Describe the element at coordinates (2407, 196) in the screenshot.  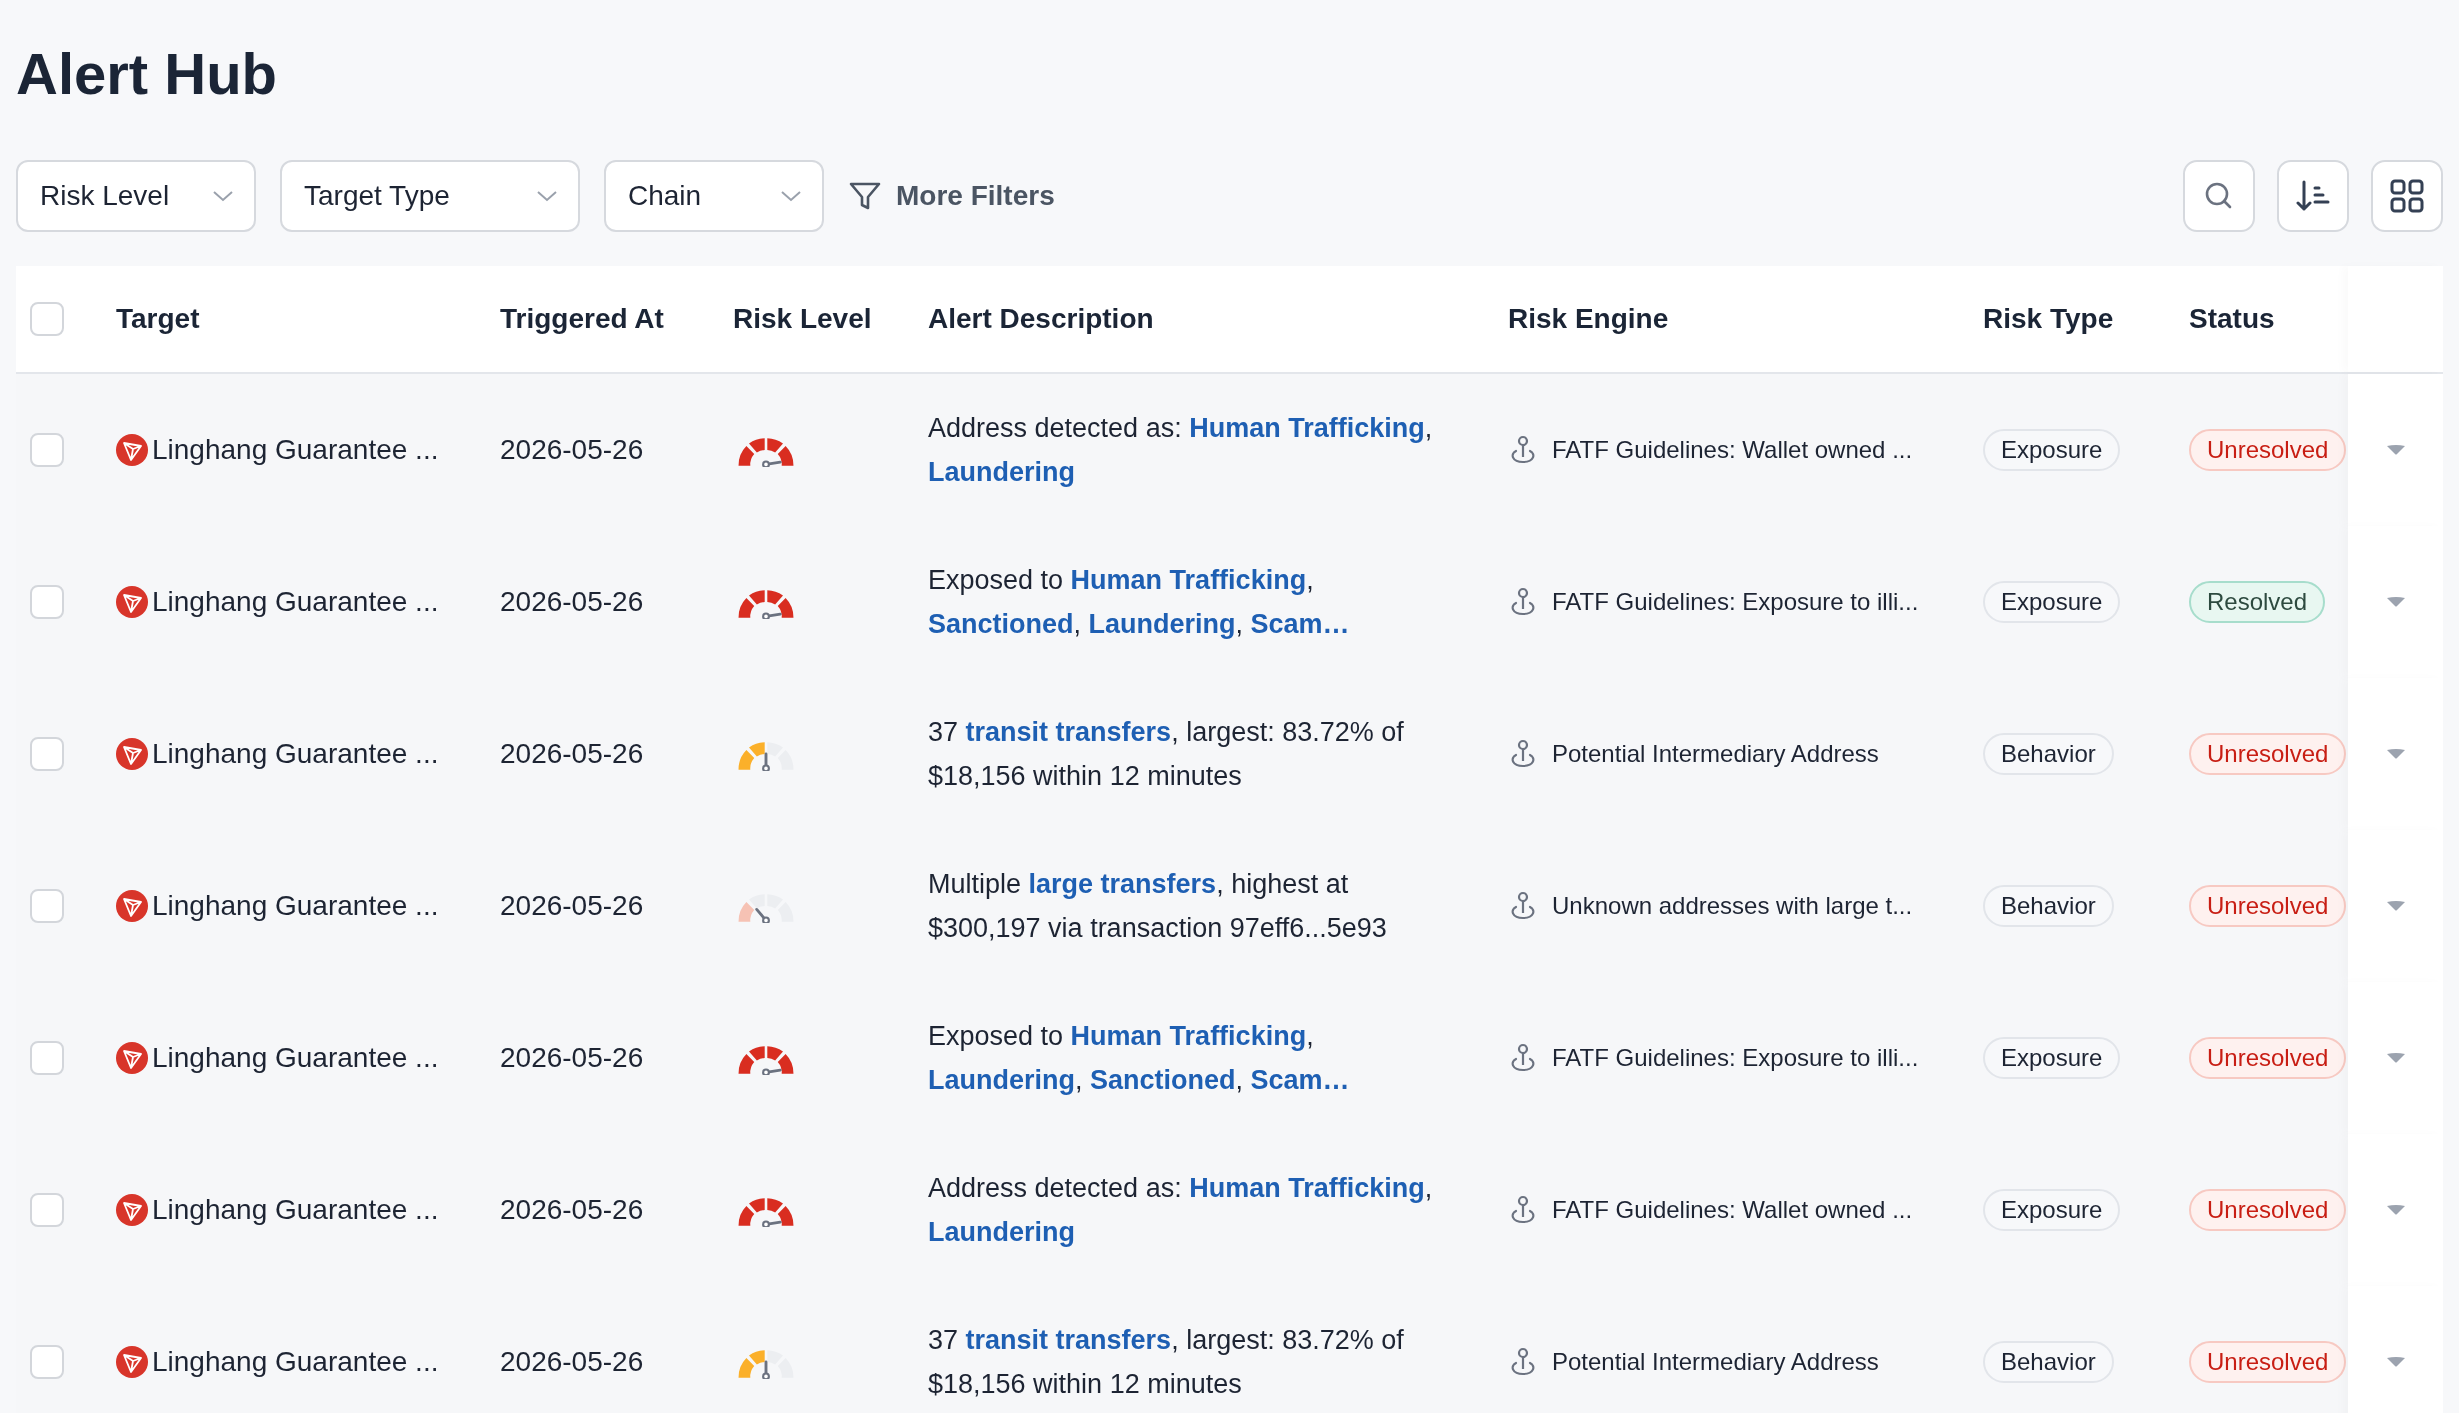
I see `grid-view-button` at that location.